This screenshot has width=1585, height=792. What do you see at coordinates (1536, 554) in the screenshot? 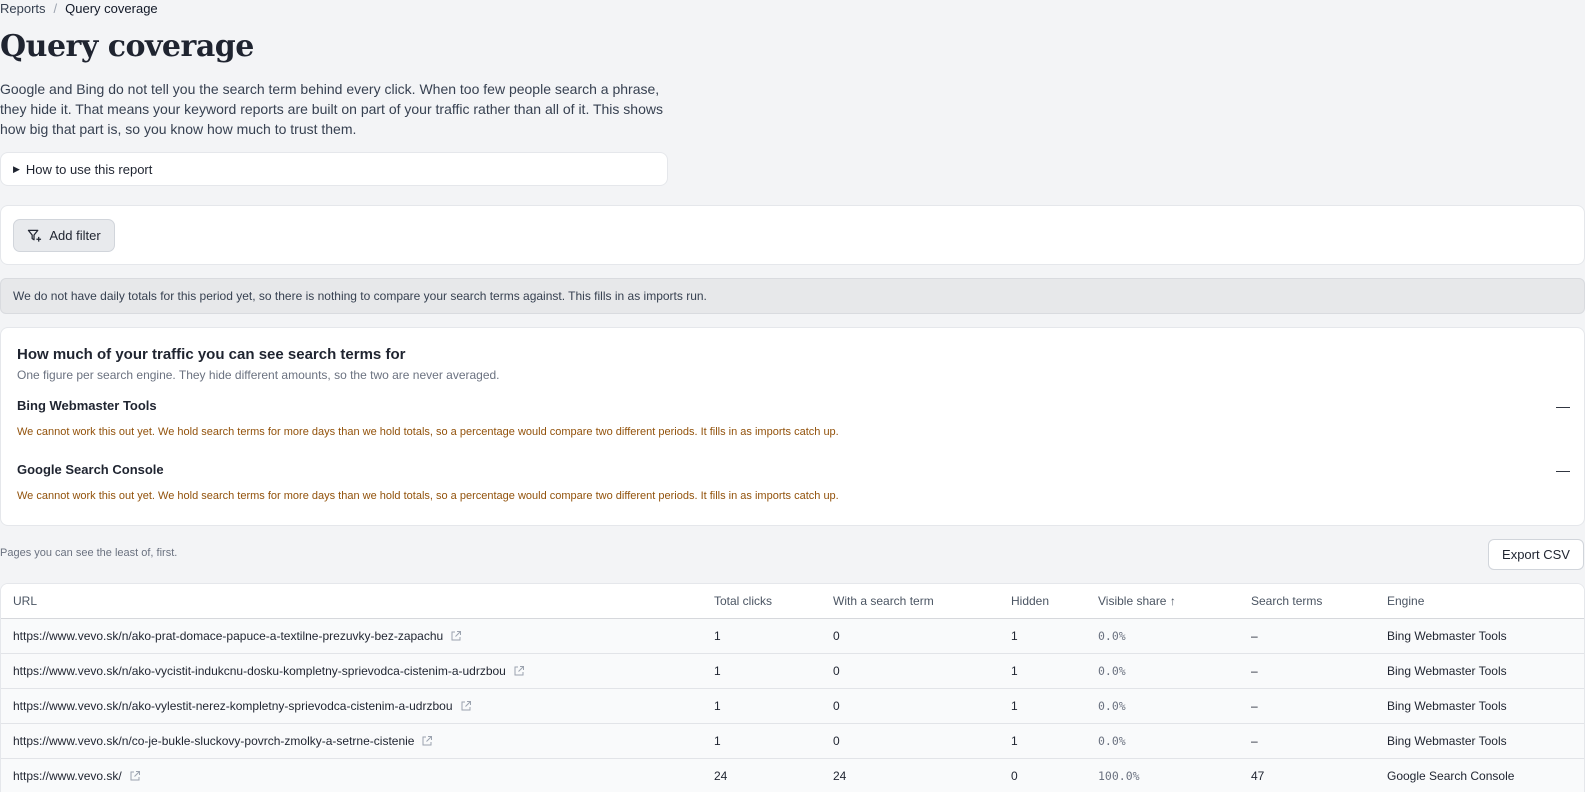
I see `export-csv-button: Export CSV` at bounding box center [1536, 554].